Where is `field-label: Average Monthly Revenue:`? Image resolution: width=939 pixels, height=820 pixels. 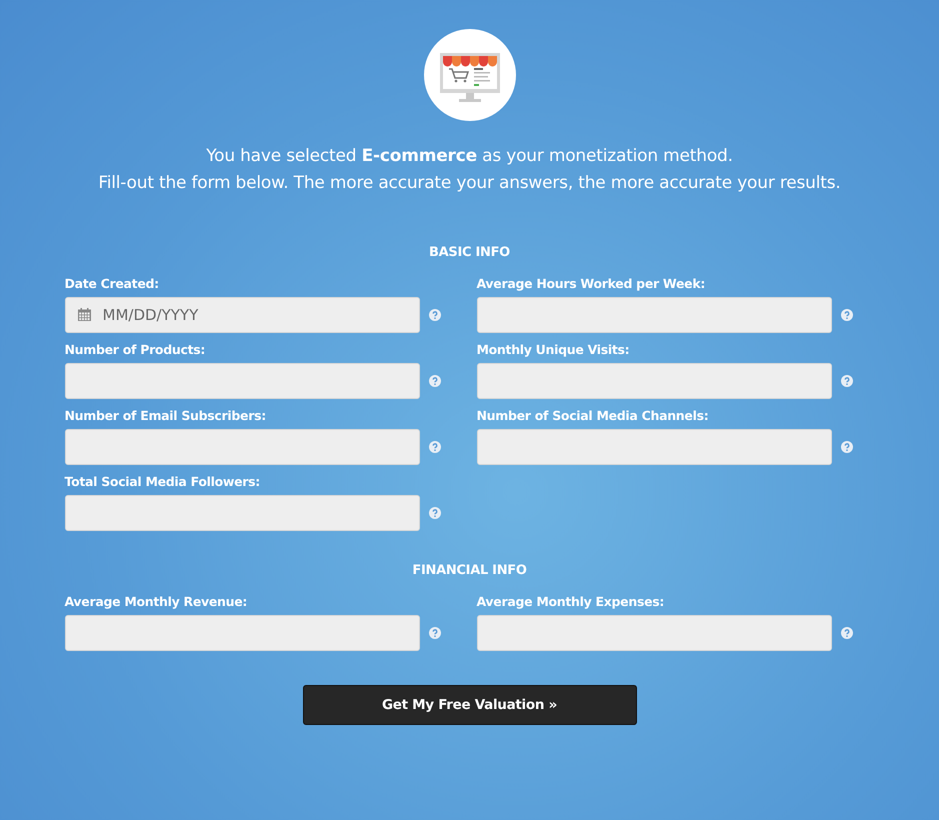 field-label: Average Monthly Revenue: is located at coordinates (156, 601).